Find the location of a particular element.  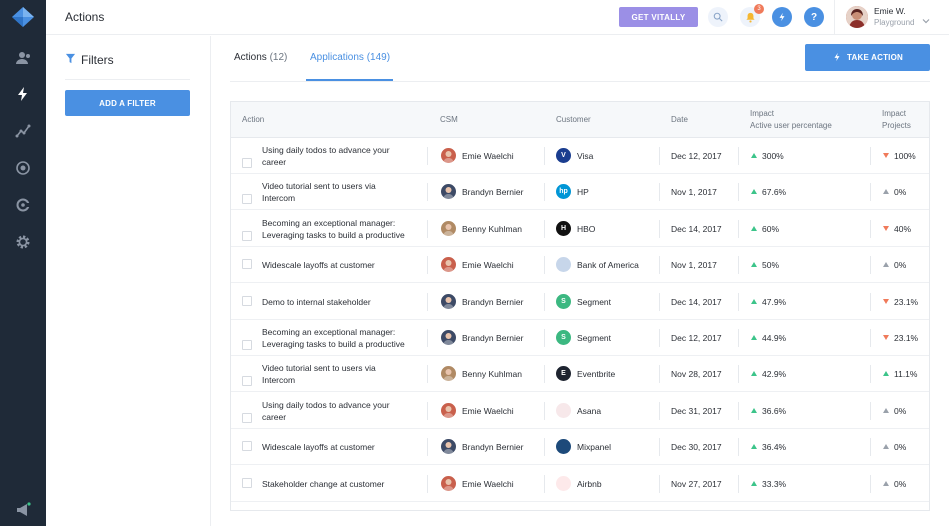

column-header-action: Action is located at coordinates (253, 120).